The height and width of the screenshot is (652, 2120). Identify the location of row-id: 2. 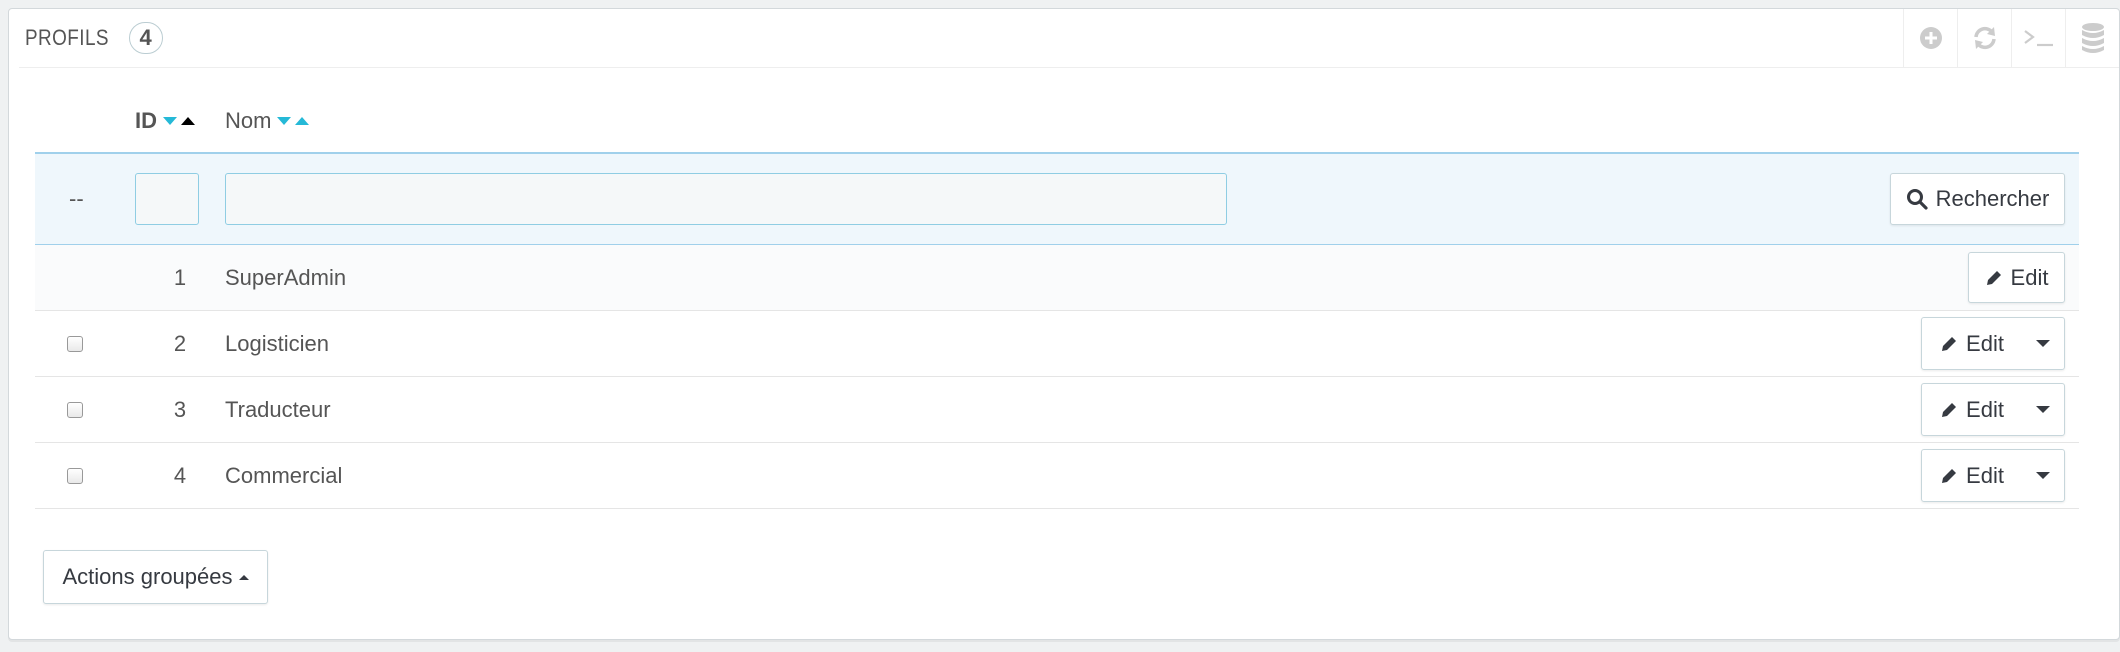
(180, 343).